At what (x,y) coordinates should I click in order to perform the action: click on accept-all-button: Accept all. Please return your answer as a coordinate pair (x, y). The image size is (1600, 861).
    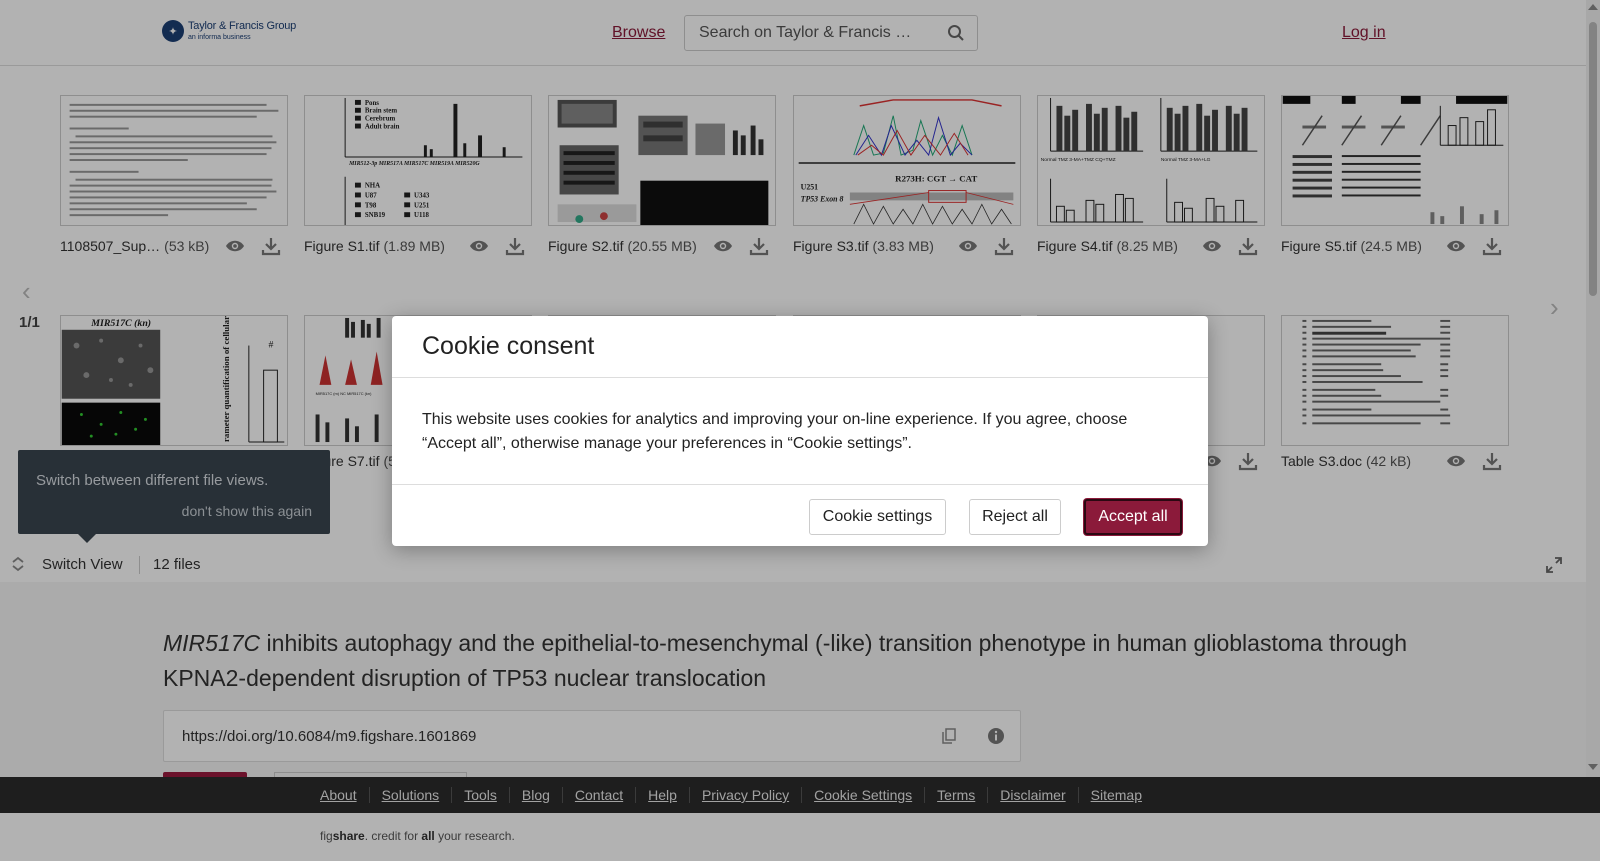
    Looking at the image, I should click on (1133, 517).